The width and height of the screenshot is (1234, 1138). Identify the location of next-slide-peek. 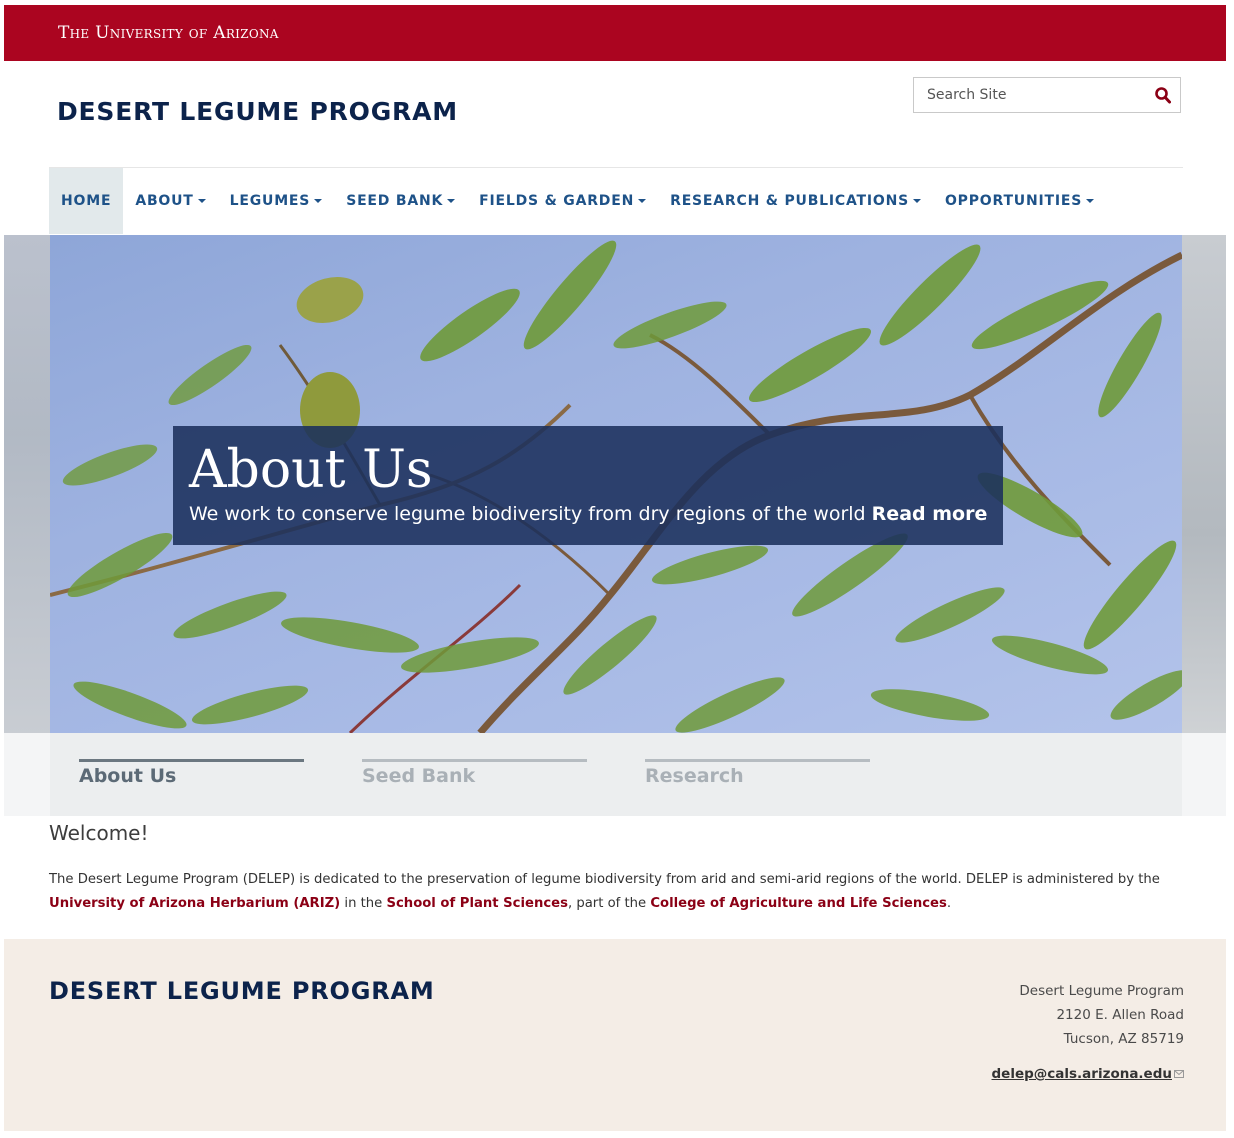
(1204, 484).